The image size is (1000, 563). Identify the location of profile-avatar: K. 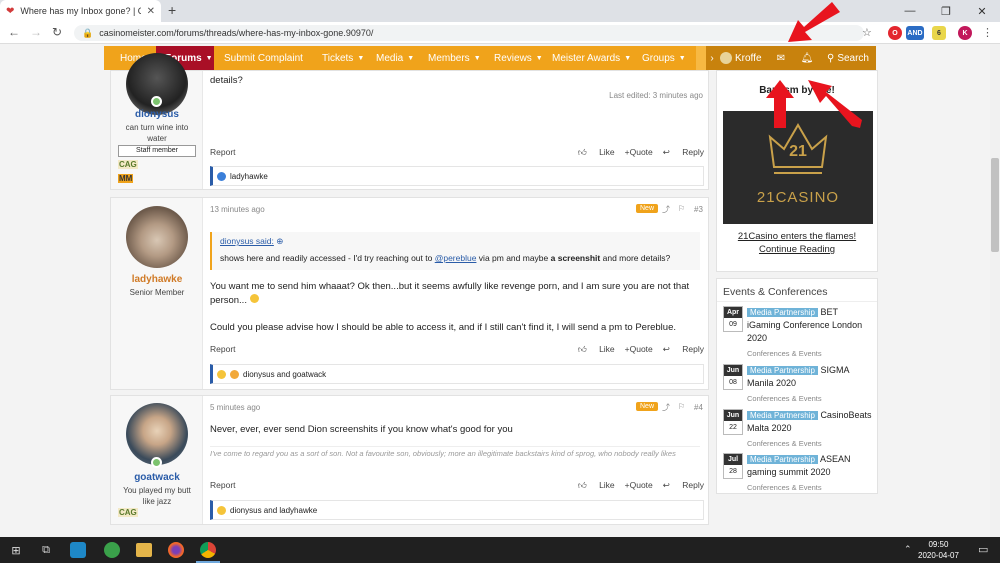
(965, 33).